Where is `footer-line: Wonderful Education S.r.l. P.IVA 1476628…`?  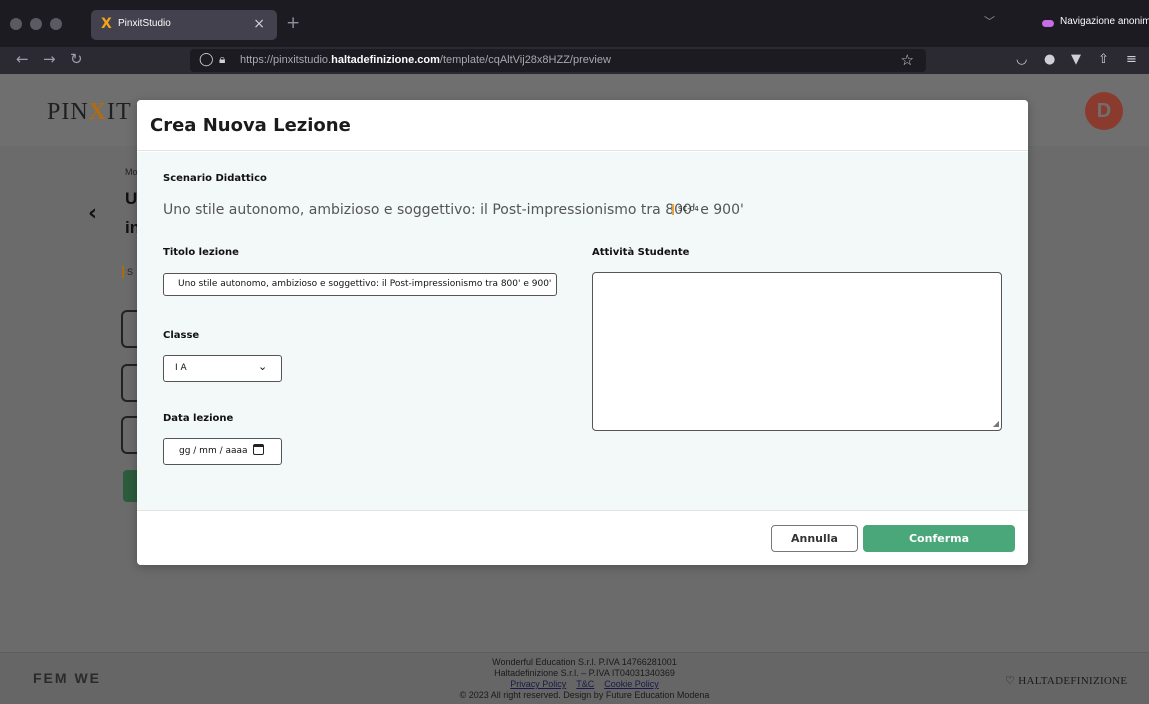
footer-line: Wonderful Education S.r.l. P.IVA 1476628… is located at coordinates (584, 662).